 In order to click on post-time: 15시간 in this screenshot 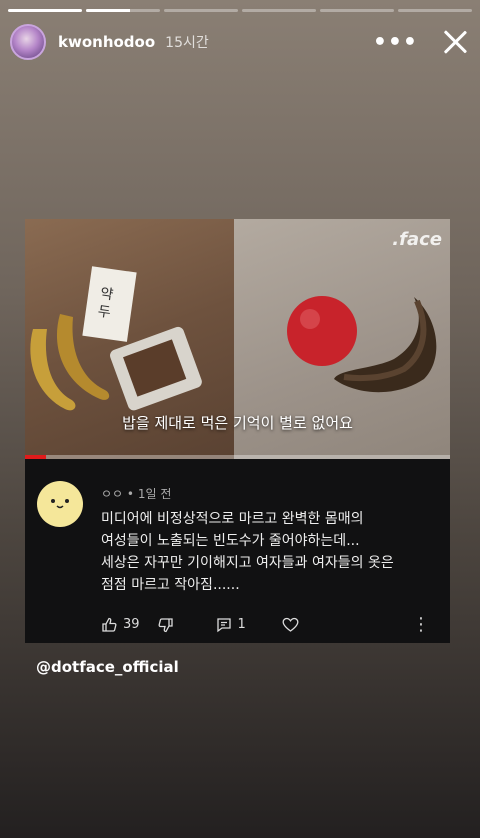, I will do `click(187, 43)`.